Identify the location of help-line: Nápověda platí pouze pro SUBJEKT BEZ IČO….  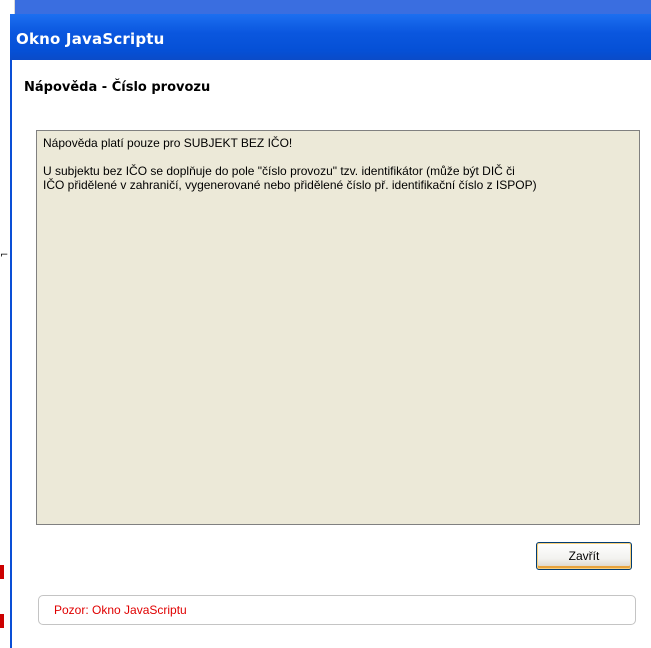
(168, 143).